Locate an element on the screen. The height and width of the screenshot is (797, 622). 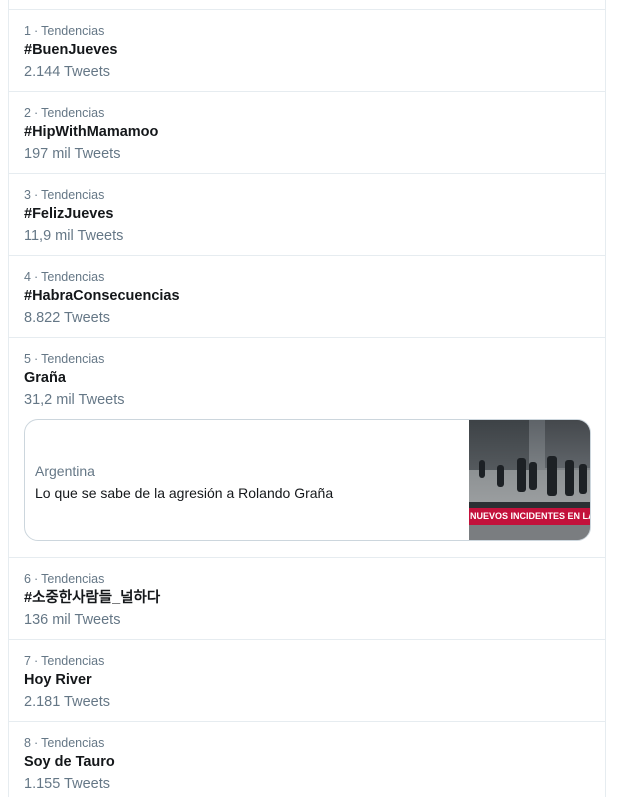
trend-tweet-count: 8.822 Tweets is located at coordinates (67, 318).